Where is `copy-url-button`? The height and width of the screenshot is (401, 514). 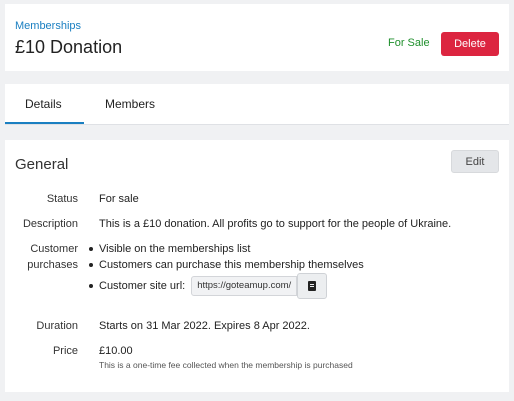
copy-url-button is located at coordinates (312, 286).